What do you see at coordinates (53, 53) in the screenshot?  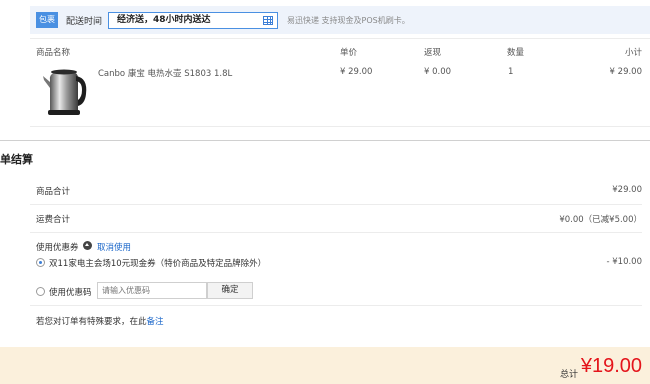 I see `header-product-name: 商品名称` at bounding box center [53, 53].